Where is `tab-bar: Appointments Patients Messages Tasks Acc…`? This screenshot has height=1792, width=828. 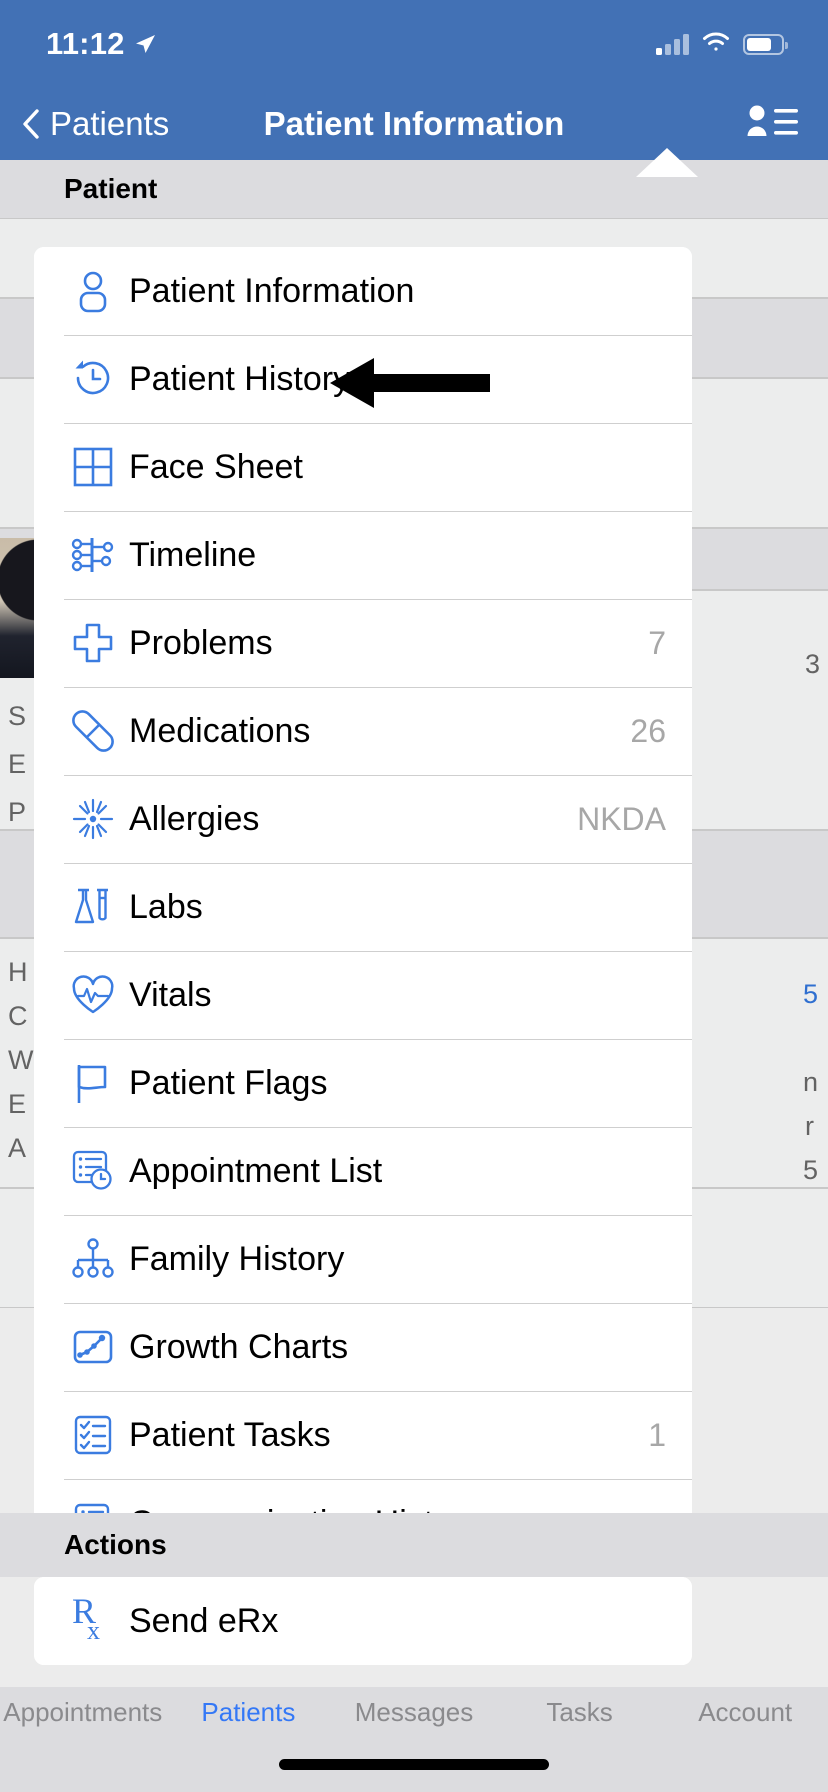 tab-bar: Appointments Patients Messages Tasks Acc… is located at coordinates (414, 1739).